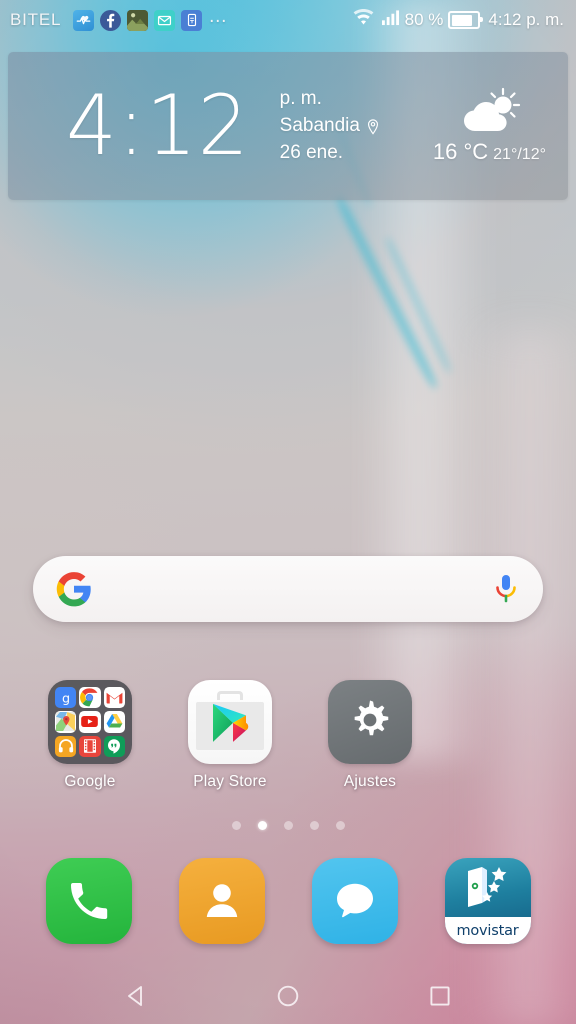 The image size is (576, 1024). I want to click on status-bar: BITEL … 80 % 4:12 p. m., so click(288, 20).